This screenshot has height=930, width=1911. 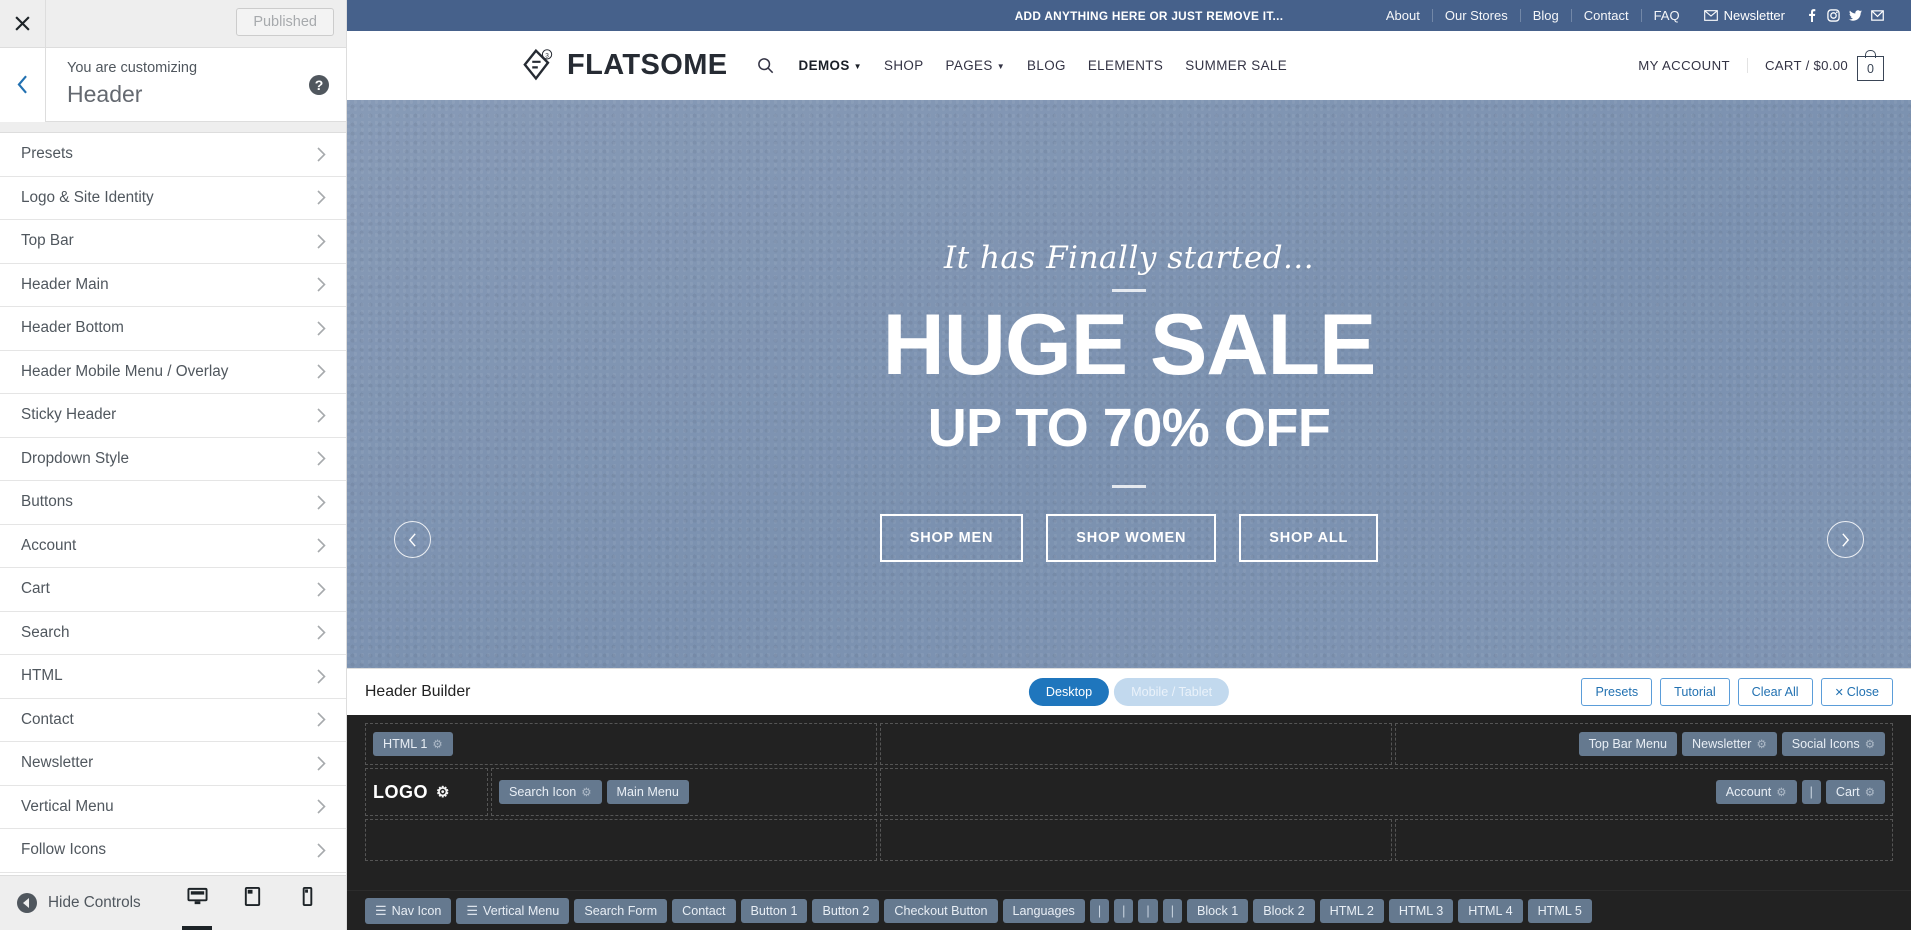 I want to click on hide-controls-button: Hide Controls, so click(x=70, y=903).